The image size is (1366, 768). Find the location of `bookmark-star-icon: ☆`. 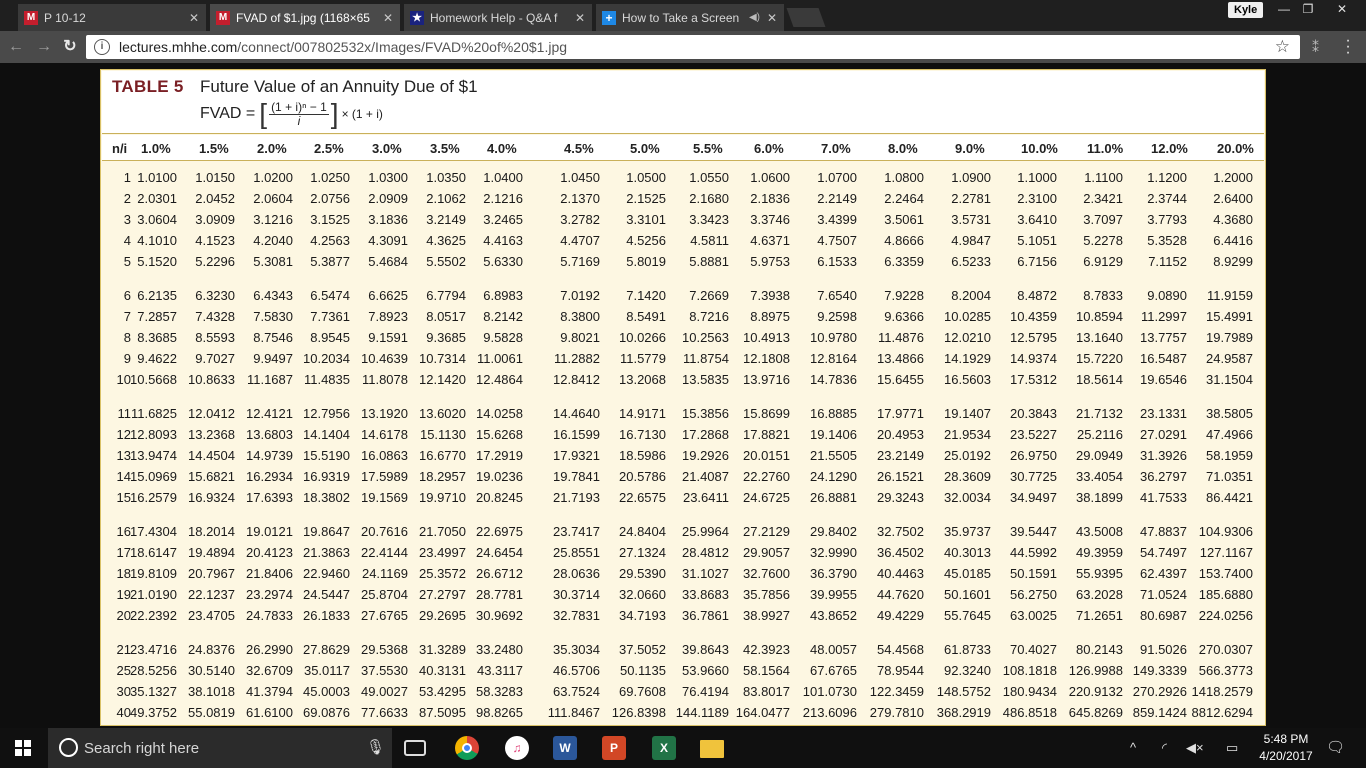

bookmark-star-icon: ☆ is located at coordinates (1282, 47).